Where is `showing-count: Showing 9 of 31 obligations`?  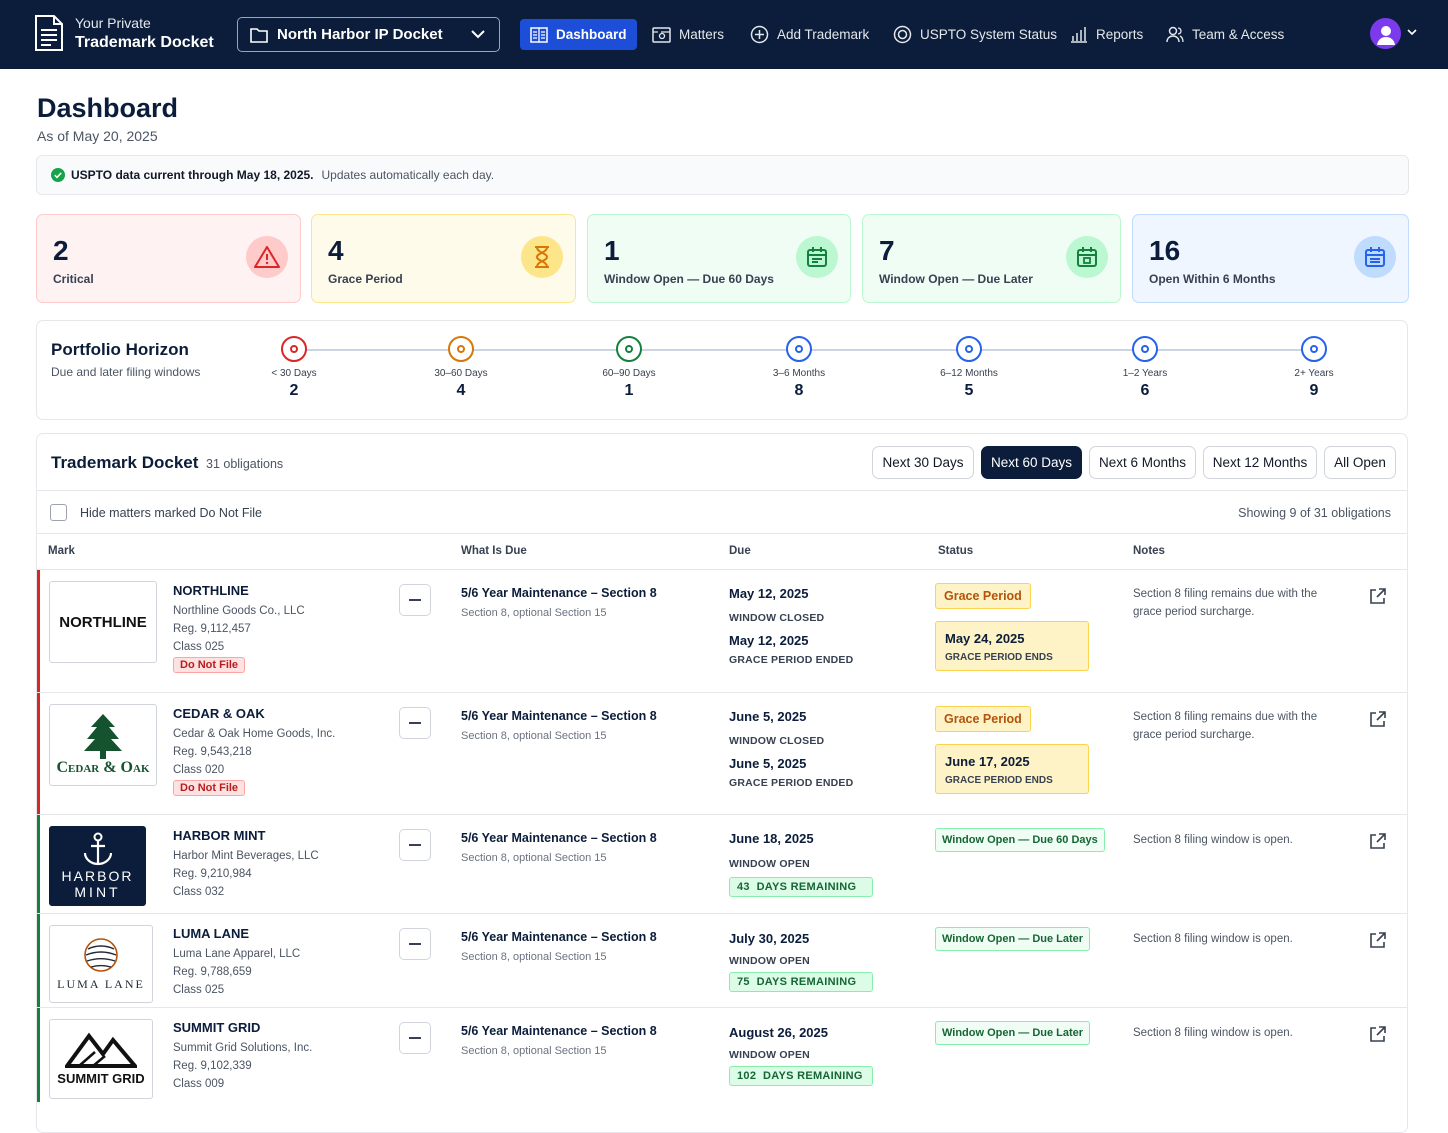 showing-count: Showing 9 of 31 obligations is located at coordinates (1314, 513).